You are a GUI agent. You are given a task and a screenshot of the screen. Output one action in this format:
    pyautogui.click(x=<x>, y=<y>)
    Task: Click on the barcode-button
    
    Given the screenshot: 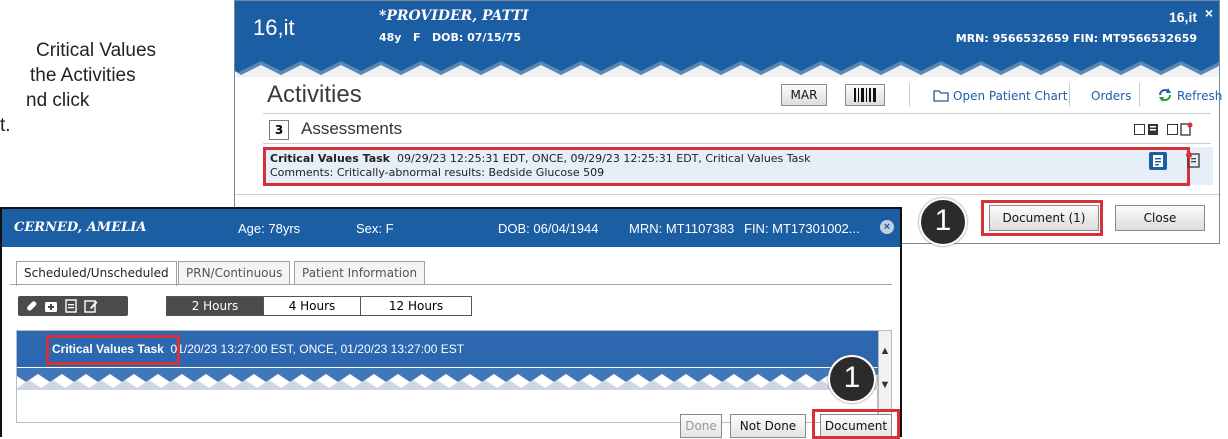 What is the action you would take?
    pyautogui.click(x=865, y=95)
    